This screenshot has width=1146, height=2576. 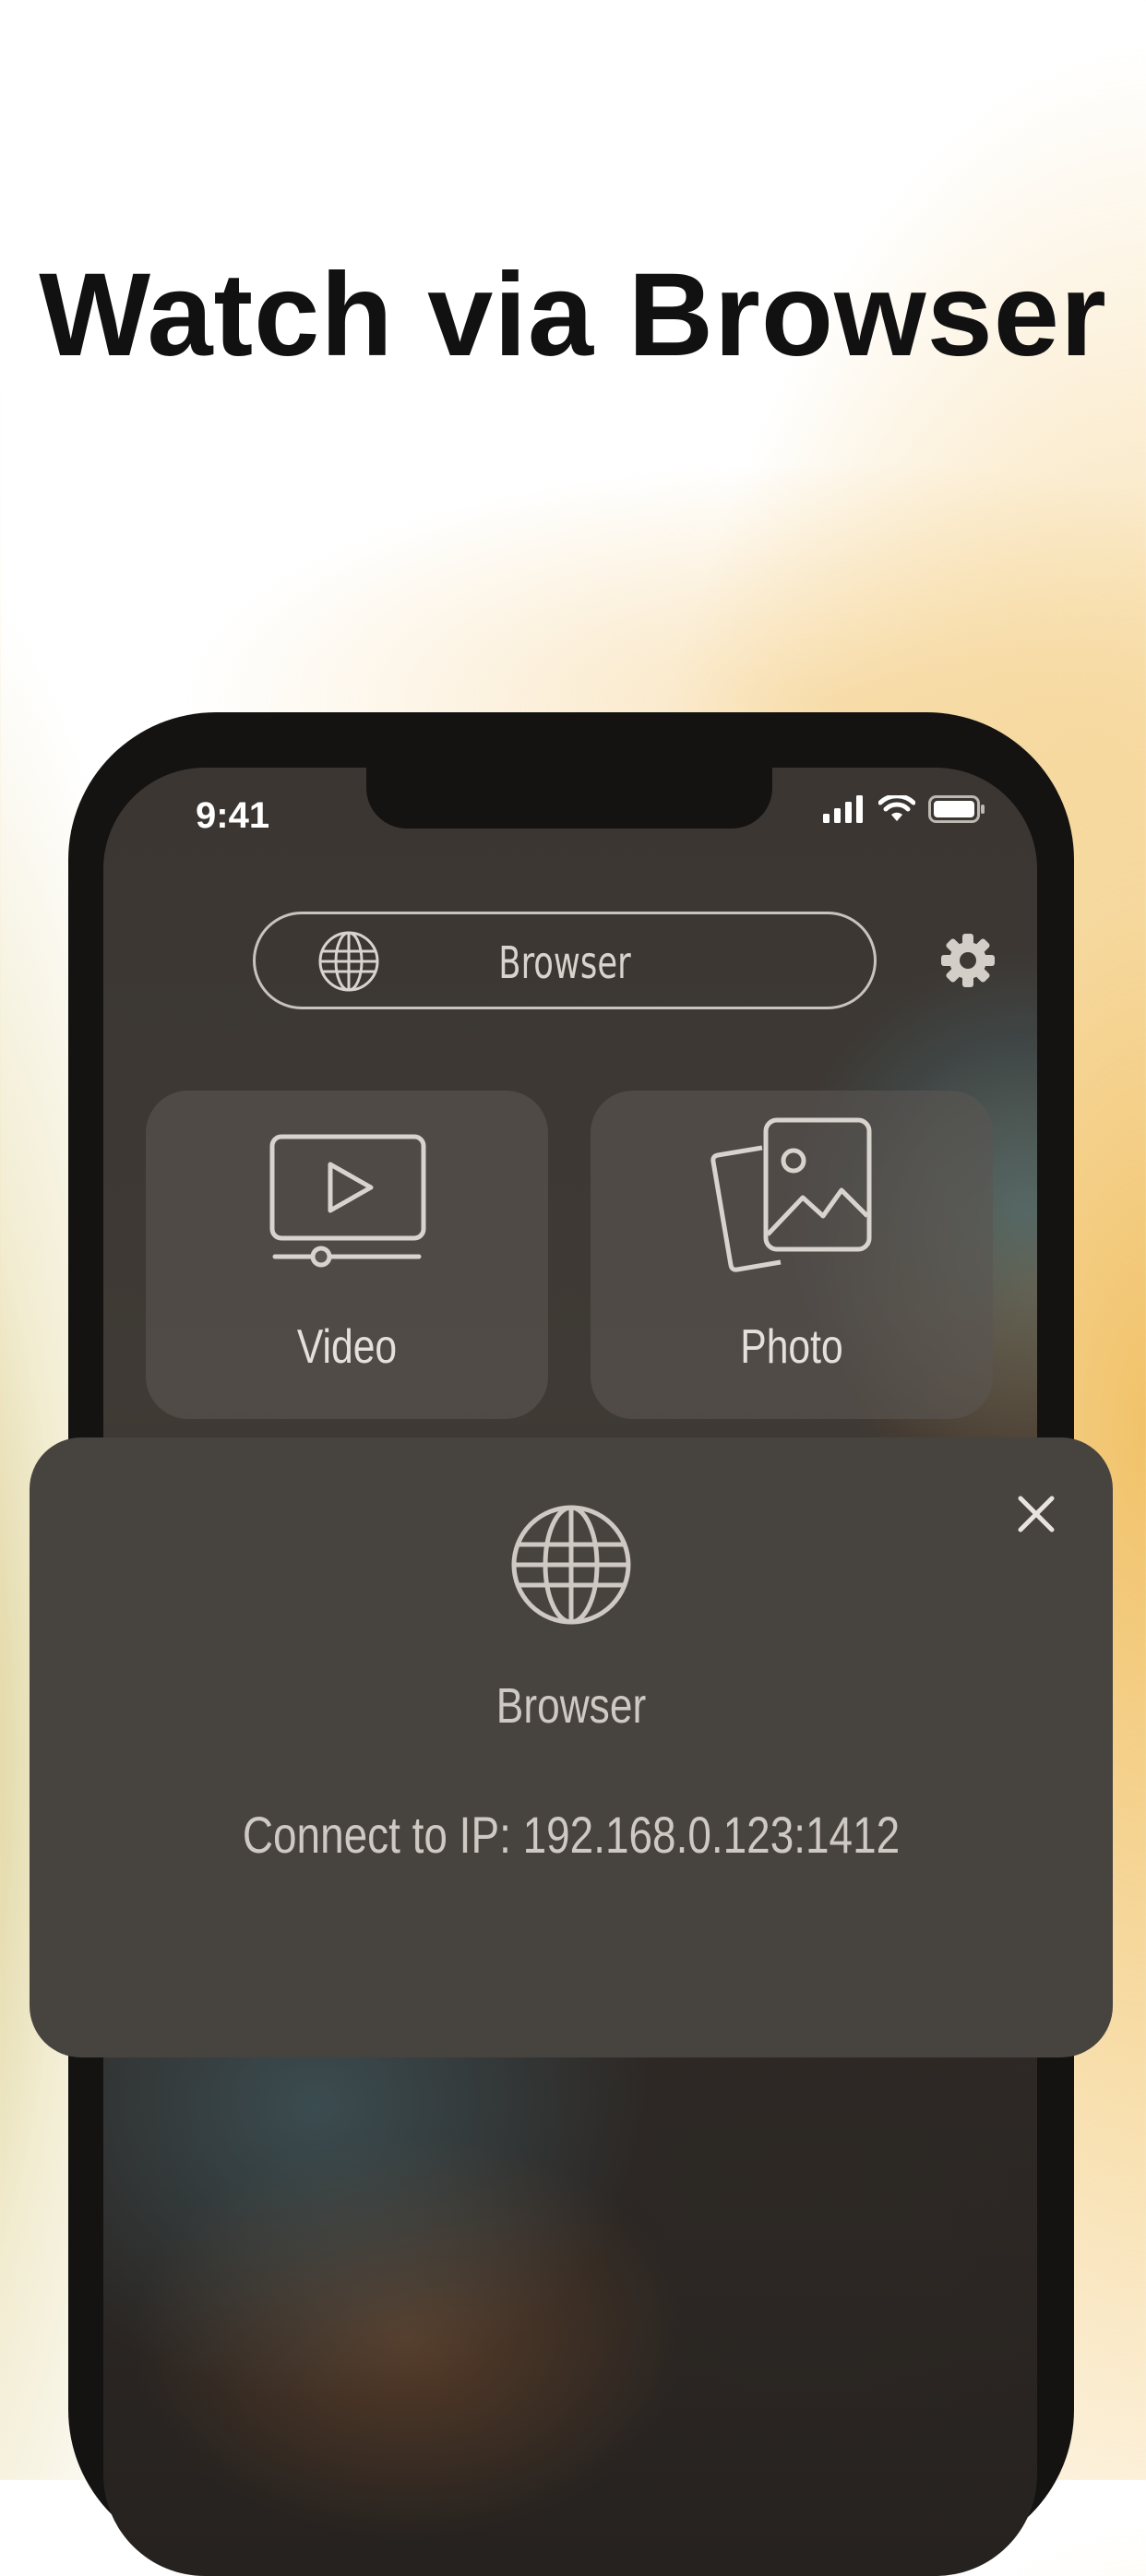 I want to click on video-player-icon, so click(x=347, y=1201).